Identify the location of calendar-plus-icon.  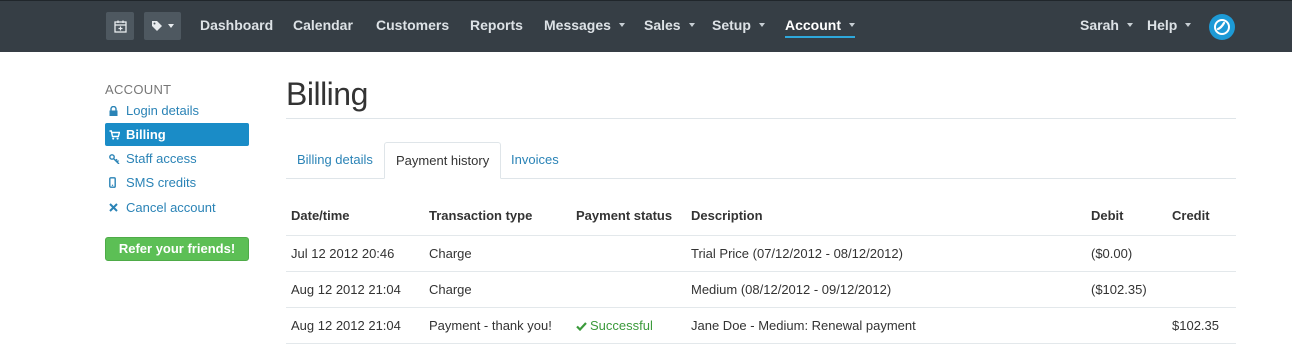
(120, 26).